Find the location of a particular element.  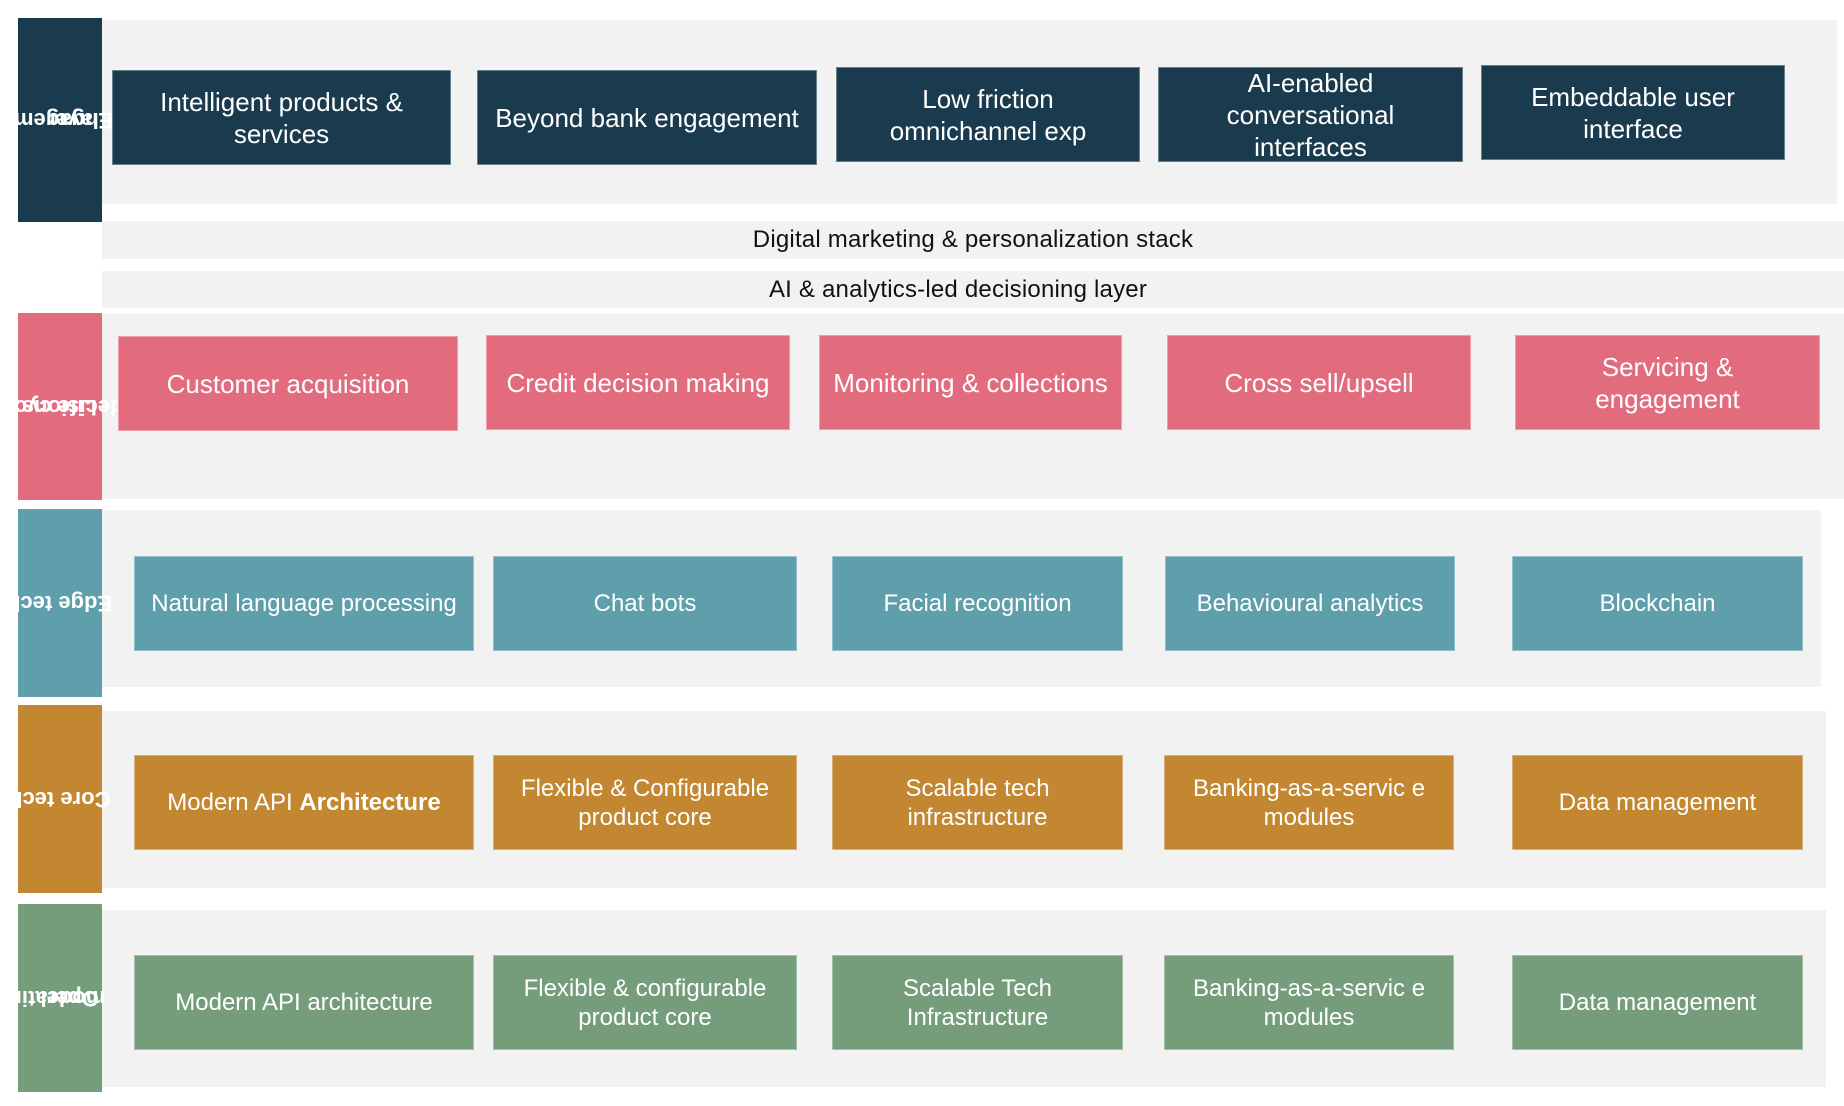

core-item-modern-api: Modern API Architecture is located at coordinates (304, 802).